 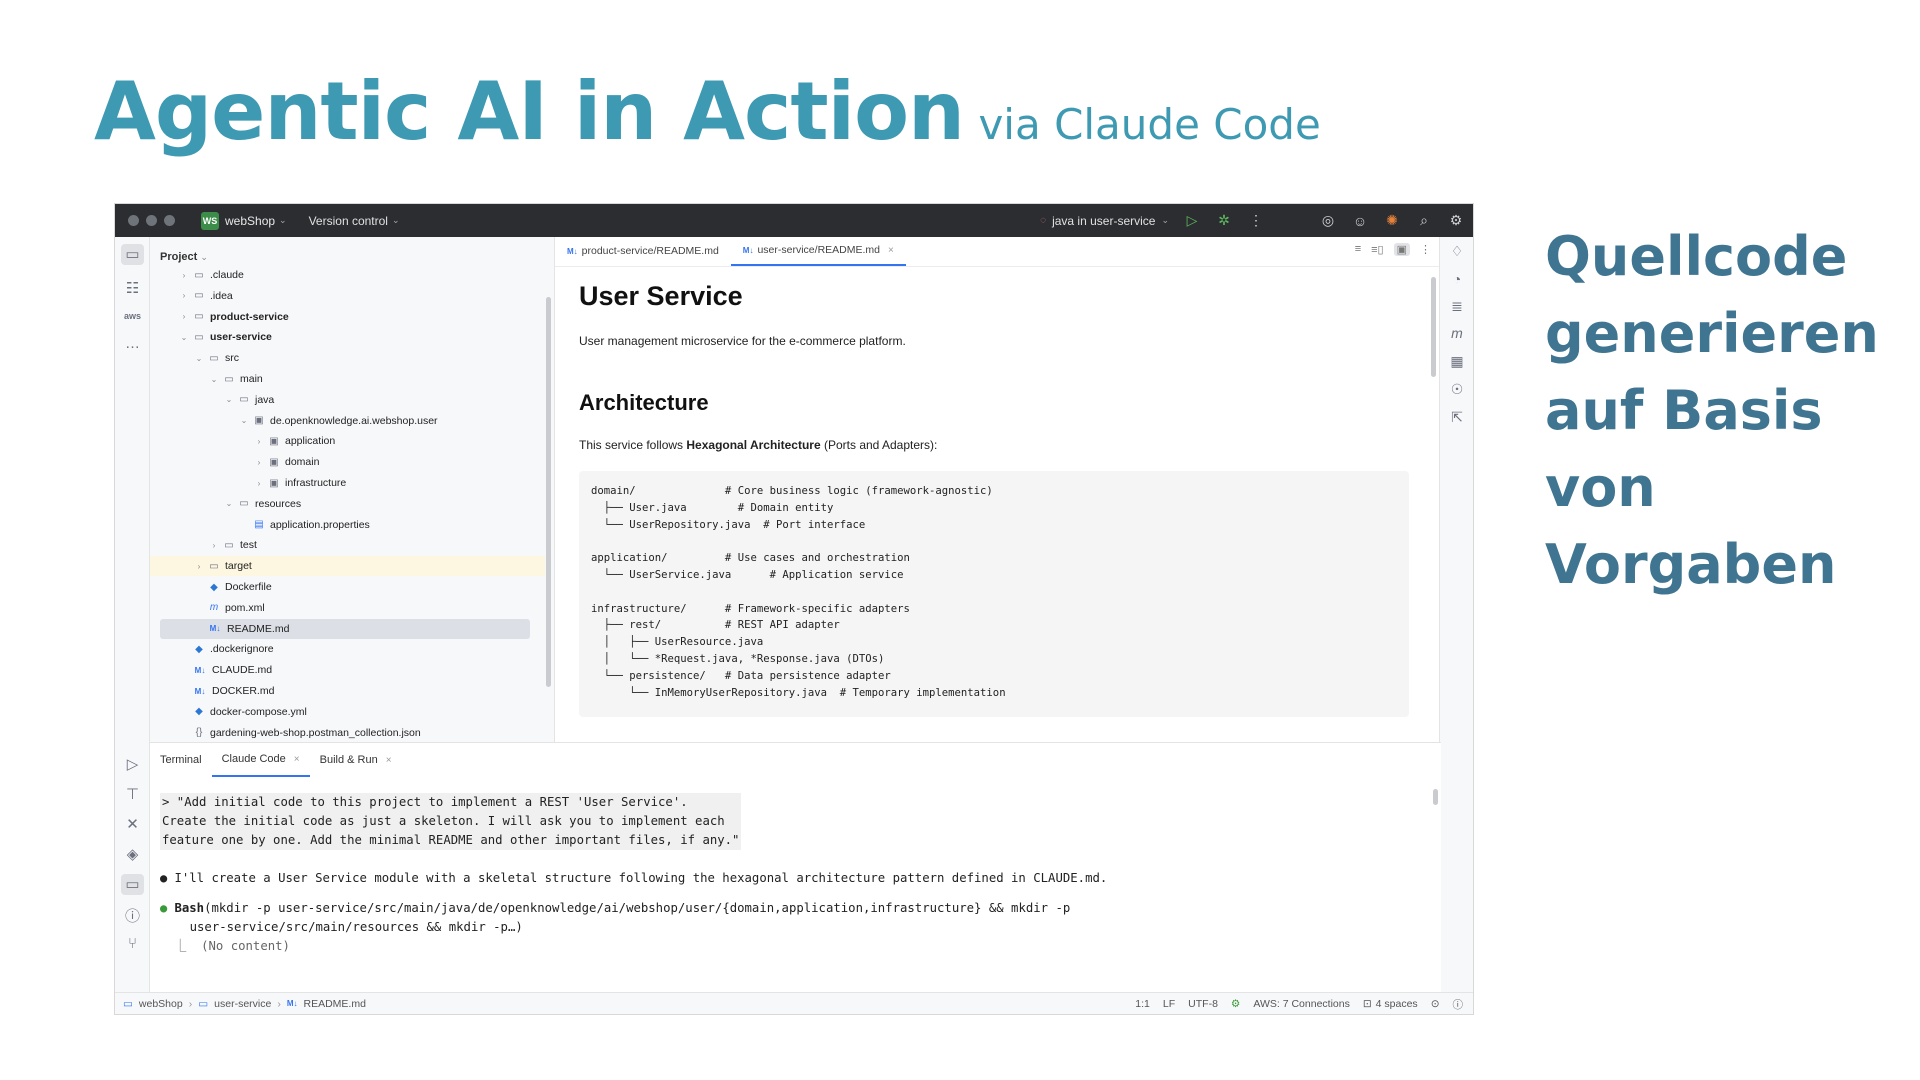 I want to click on structure-tool-icon: ☷, so click(x=132, y=288).